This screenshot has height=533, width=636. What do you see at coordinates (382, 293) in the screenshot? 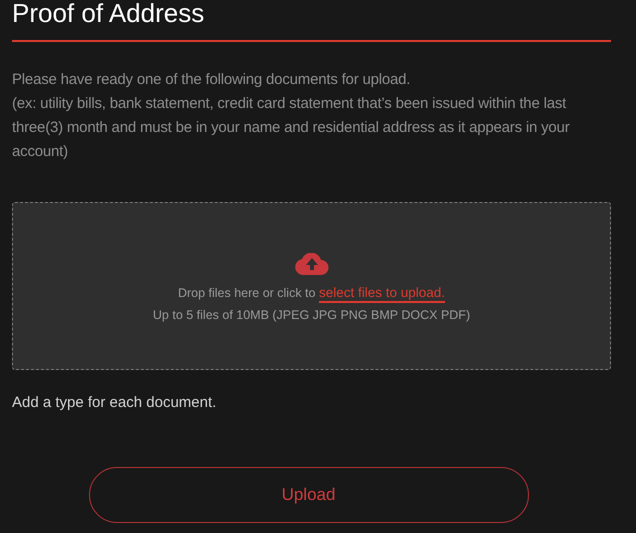
I see `select-files-link: select files to upload.` at bounding box center [382, 293].